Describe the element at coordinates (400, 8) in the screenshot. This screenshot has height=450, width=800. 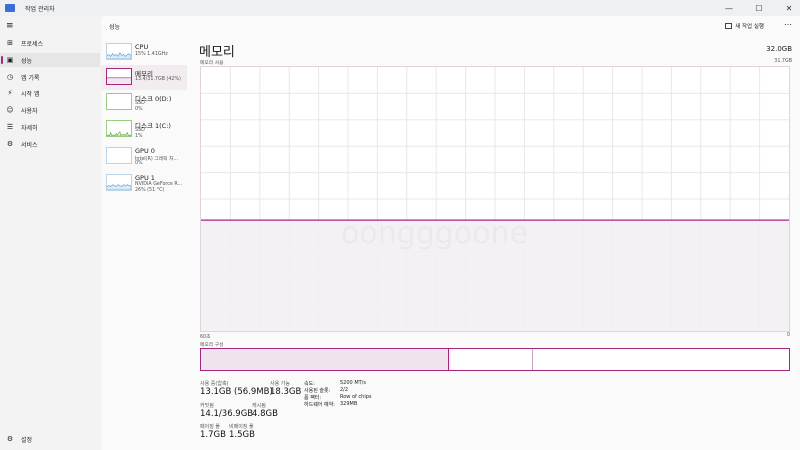
I see `title-bar: 작업 관리자 — ☐ ✕` at that location.